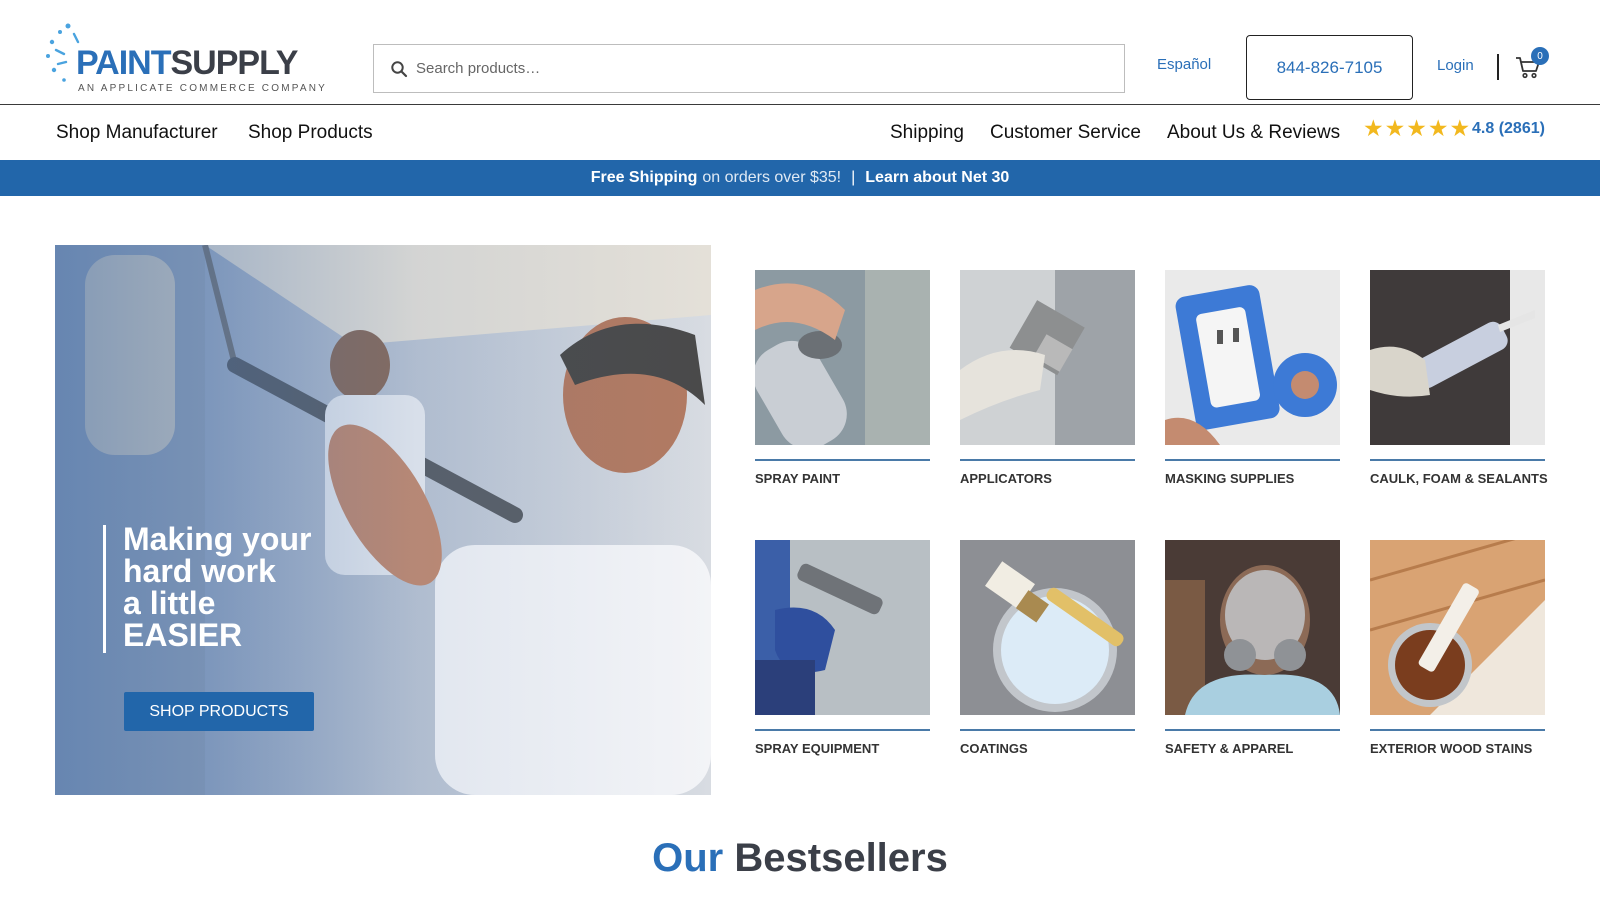 This screenshot has width=1600, height=900. I want to click on hero-headline: Making your hard work a little EASIER, so click(253, 587).